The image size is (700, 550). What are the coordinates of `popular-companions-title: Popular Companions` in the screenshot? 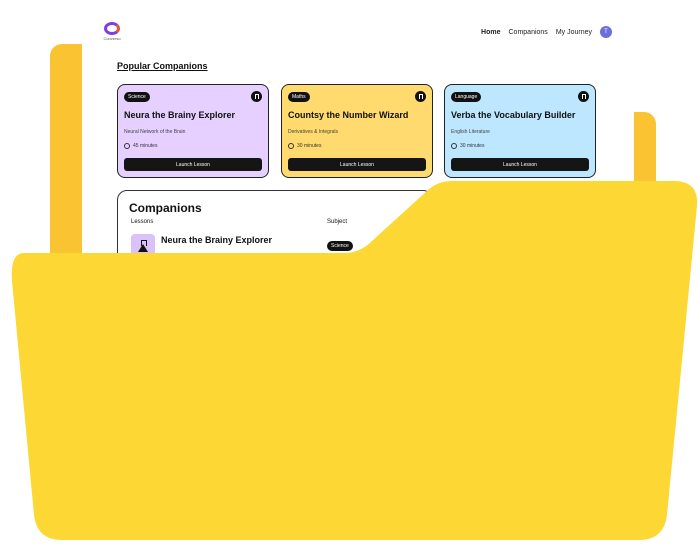 It's located at (162, 66).